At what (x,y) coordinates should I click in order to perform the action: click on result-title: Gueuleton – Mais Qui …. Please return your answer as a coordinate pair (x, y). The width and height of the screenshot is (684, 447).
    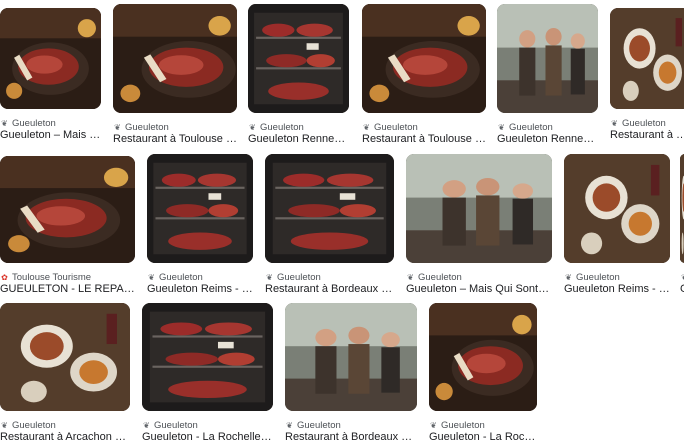
    Looking at the image, I should click on (50, 136).